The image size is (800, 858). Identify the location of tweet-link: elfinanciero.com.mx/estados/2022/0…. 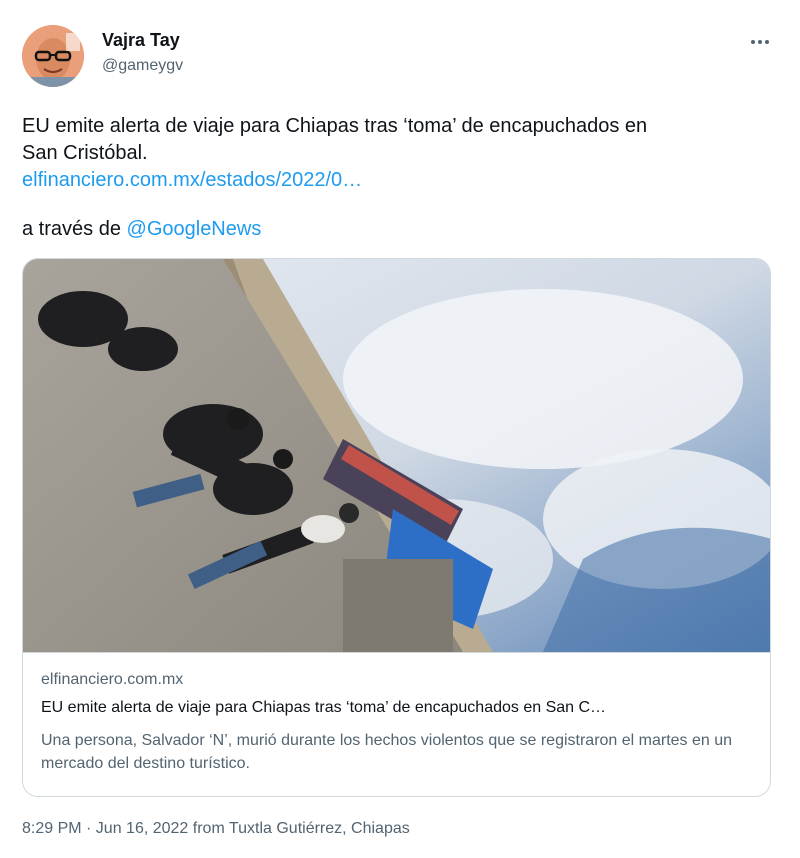
(402, 180).